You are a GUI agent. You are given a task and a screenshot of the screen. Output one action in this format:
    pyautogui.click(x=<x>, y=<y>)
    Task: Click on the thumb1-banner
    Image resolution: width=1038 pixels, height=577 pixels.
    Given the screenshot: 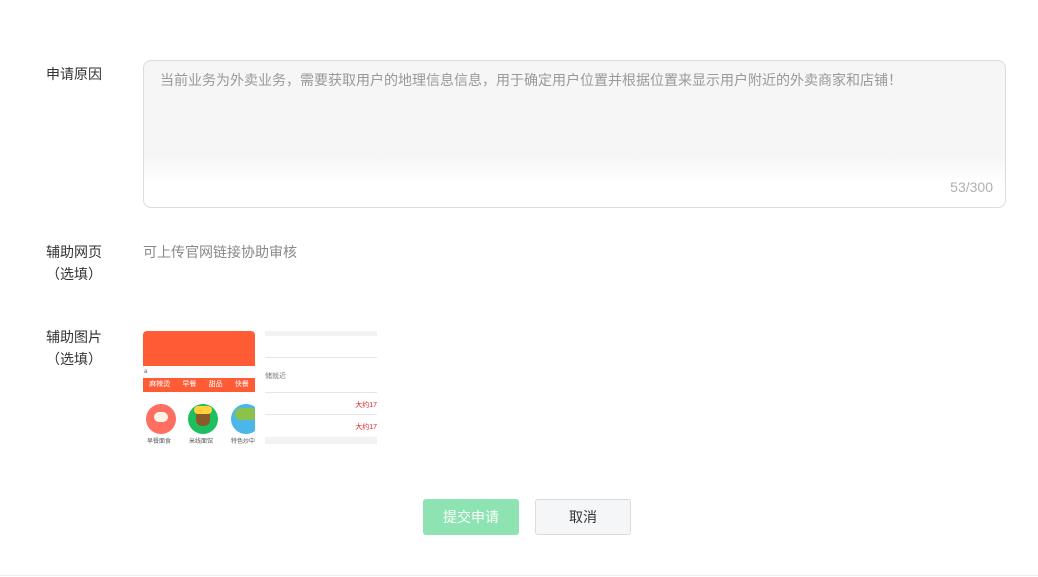 What is the action you would take?
    pyautogui.click(x=199, y=348)
    